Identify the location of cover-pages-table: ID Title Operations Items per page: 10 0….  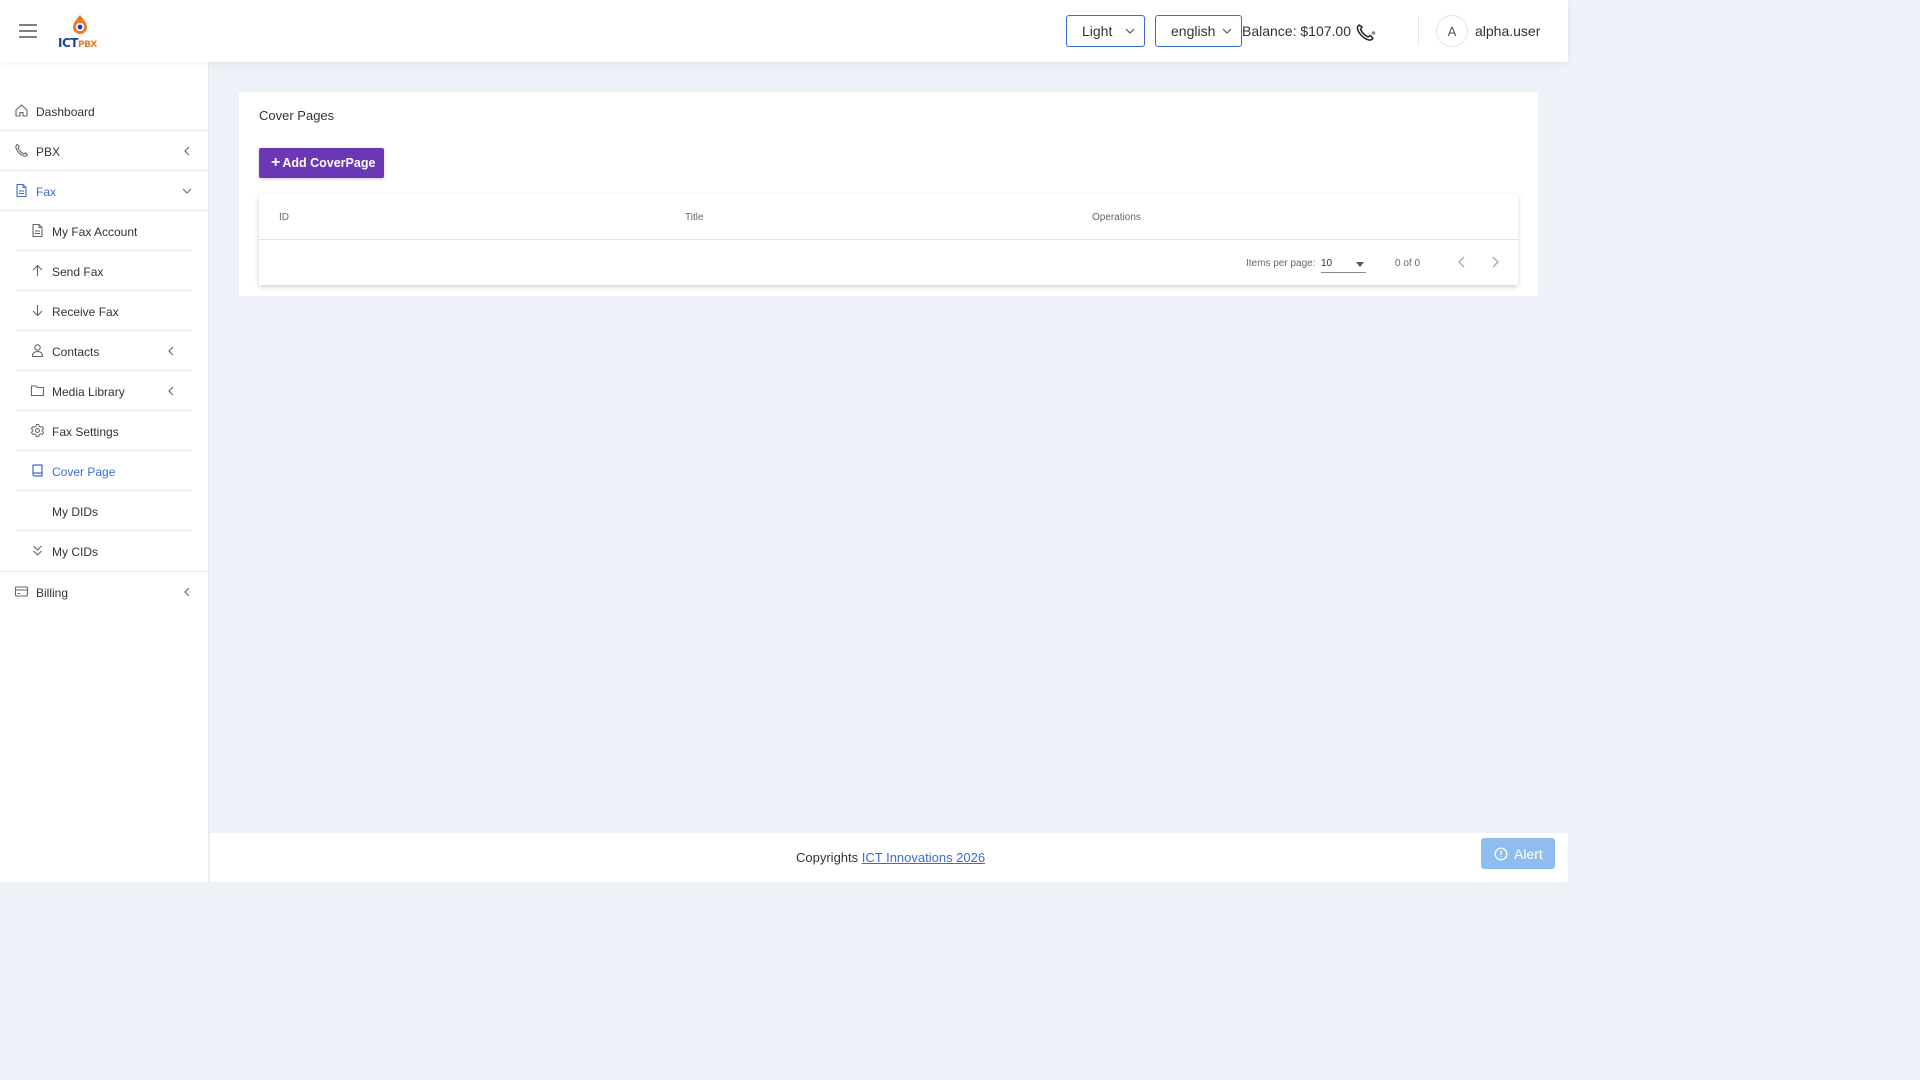
(888, 239).